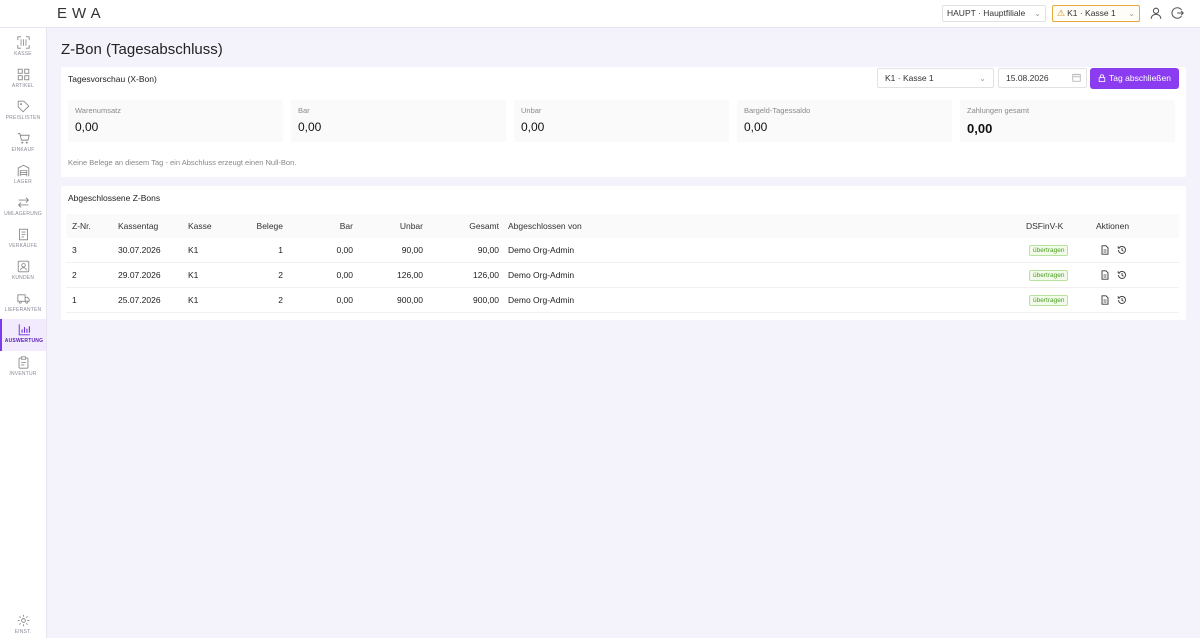 This screenshot has width=1200, height=638. Describe the element at coordinates (81, 13) in the screenshot. I see `app-logo: EWA` at that location.